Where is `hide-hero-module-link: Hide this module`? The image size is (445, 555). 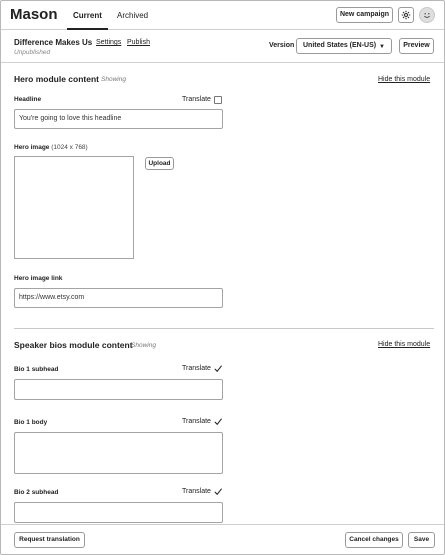 hide-hero-module-link: Hide this module is located at coordinates (404, 79).